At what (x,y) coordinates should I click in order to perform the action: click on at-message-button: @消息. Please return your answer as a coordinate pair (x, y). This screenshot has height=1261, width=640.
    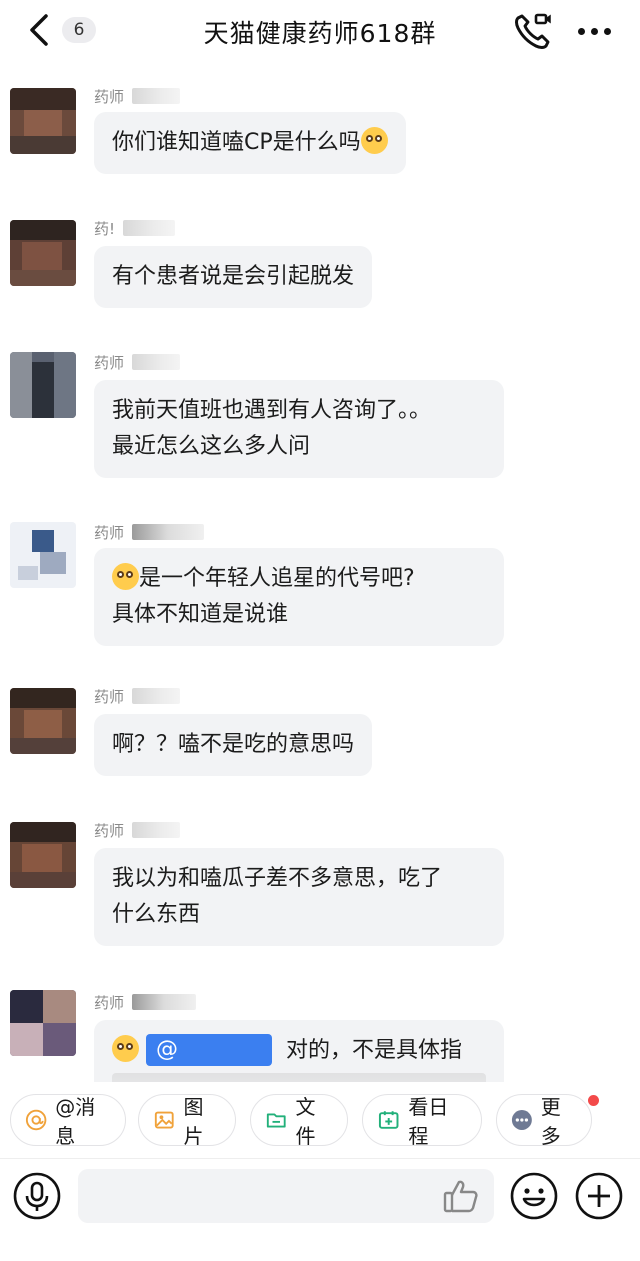
    Looking at the image, I should click on (68, 1121).